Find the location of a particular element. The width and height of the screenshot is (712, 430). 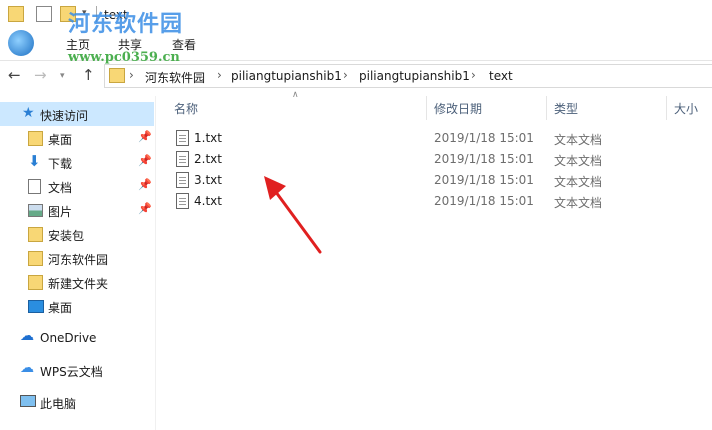

picture-icon is located at coordinates (35, 210).